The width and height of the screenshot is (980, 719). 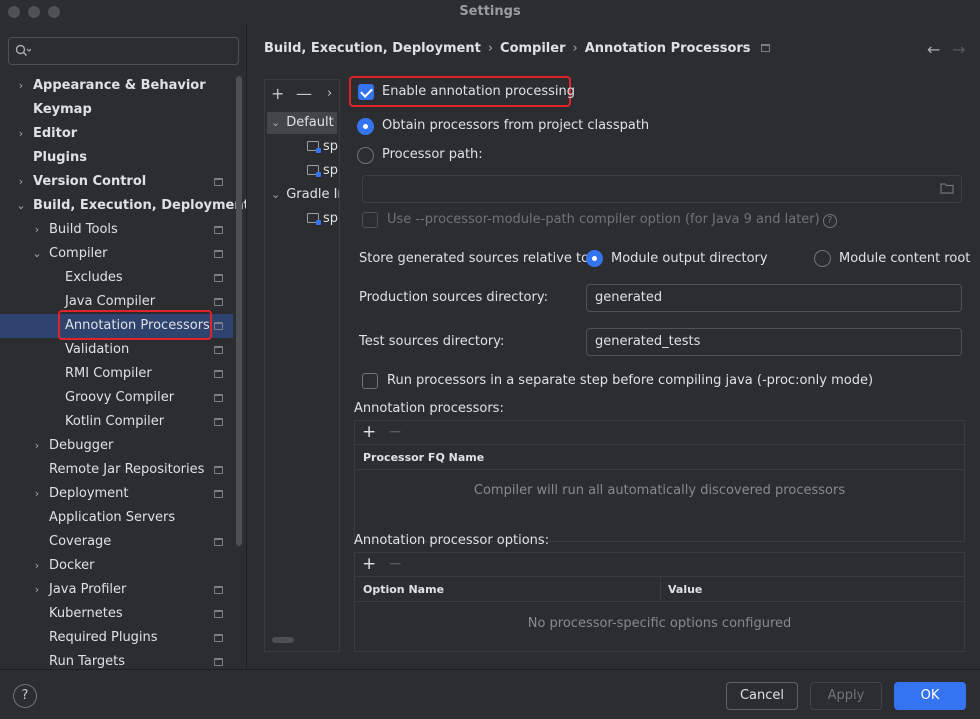 What do you see at coordinates (135, 325) in the screenshot?
I see `highlight-annotation-processors` at bounding box center [135, 325].